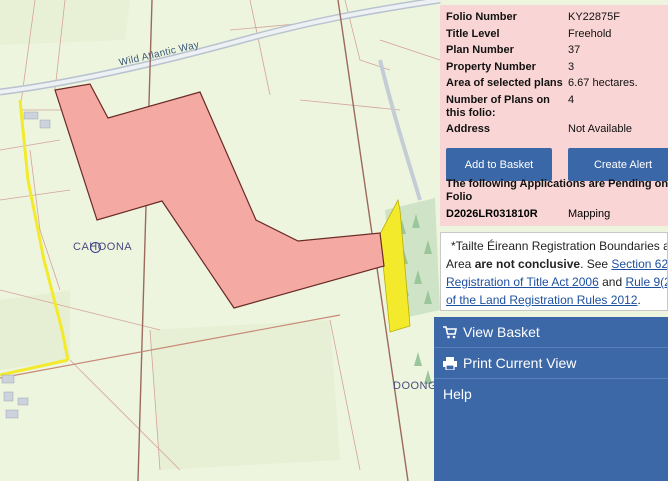 This screenshot has height=481, width=668. I want to click on folio-value: KY22875F, so click(594, 17).